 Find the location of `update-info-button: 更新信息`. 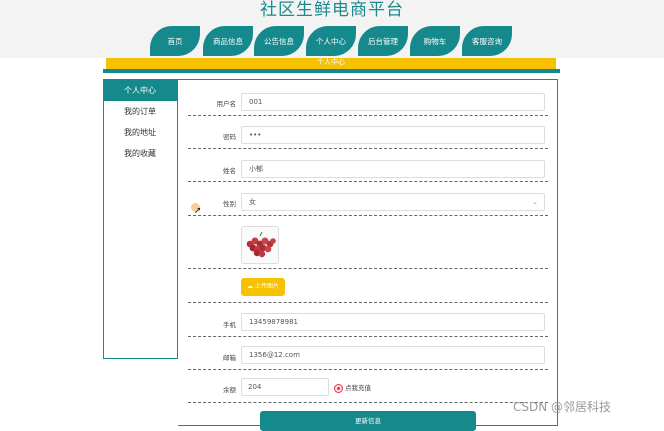

update-info-button: 更新信息 is located at coordinates (368, 421).